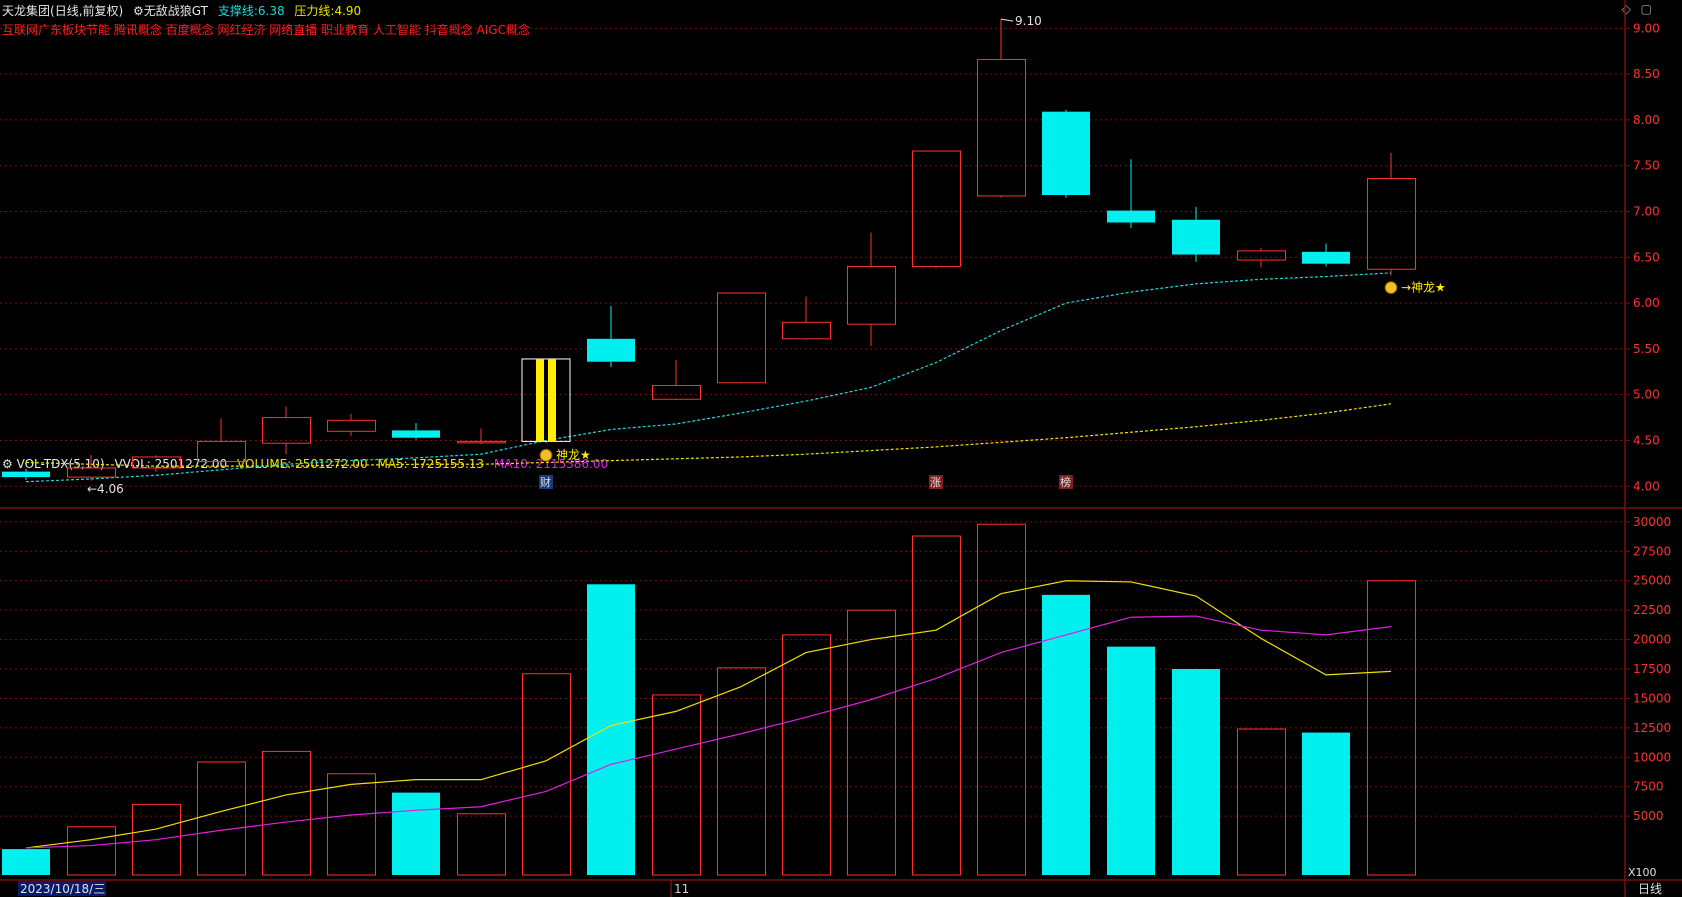 This screenshot has height=897, width=1682. What do you see at coordinates (1652, 698) in the screenshot?
I see `volume-tick-label: 15000` at bounding box center [1652, 698].